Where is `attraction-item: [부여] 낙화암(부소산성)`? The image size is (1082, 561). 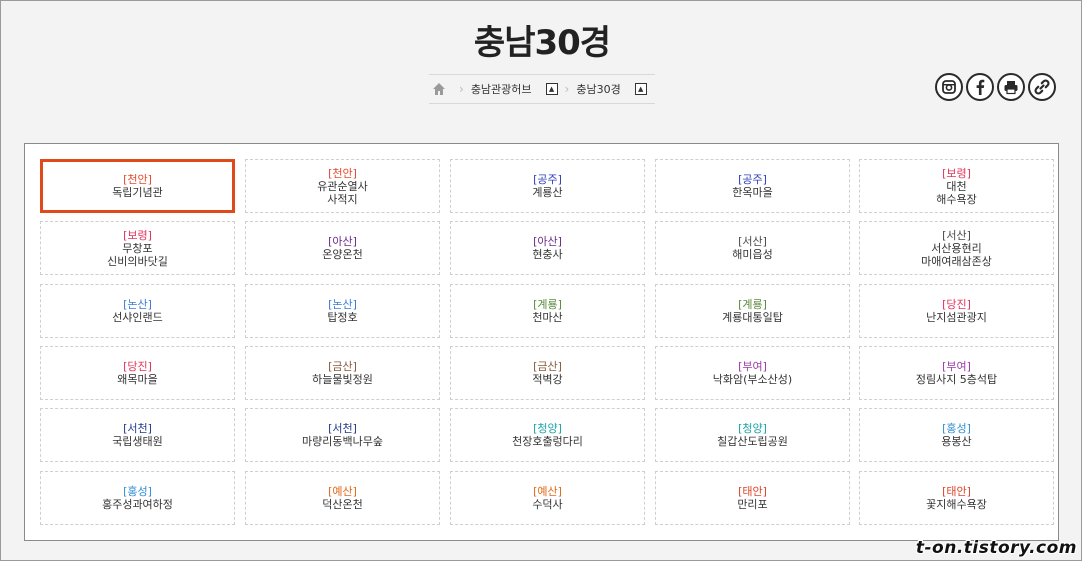 attraction-item: [부여] 낙화암(부소산성) is located at coordinates (752, 373).